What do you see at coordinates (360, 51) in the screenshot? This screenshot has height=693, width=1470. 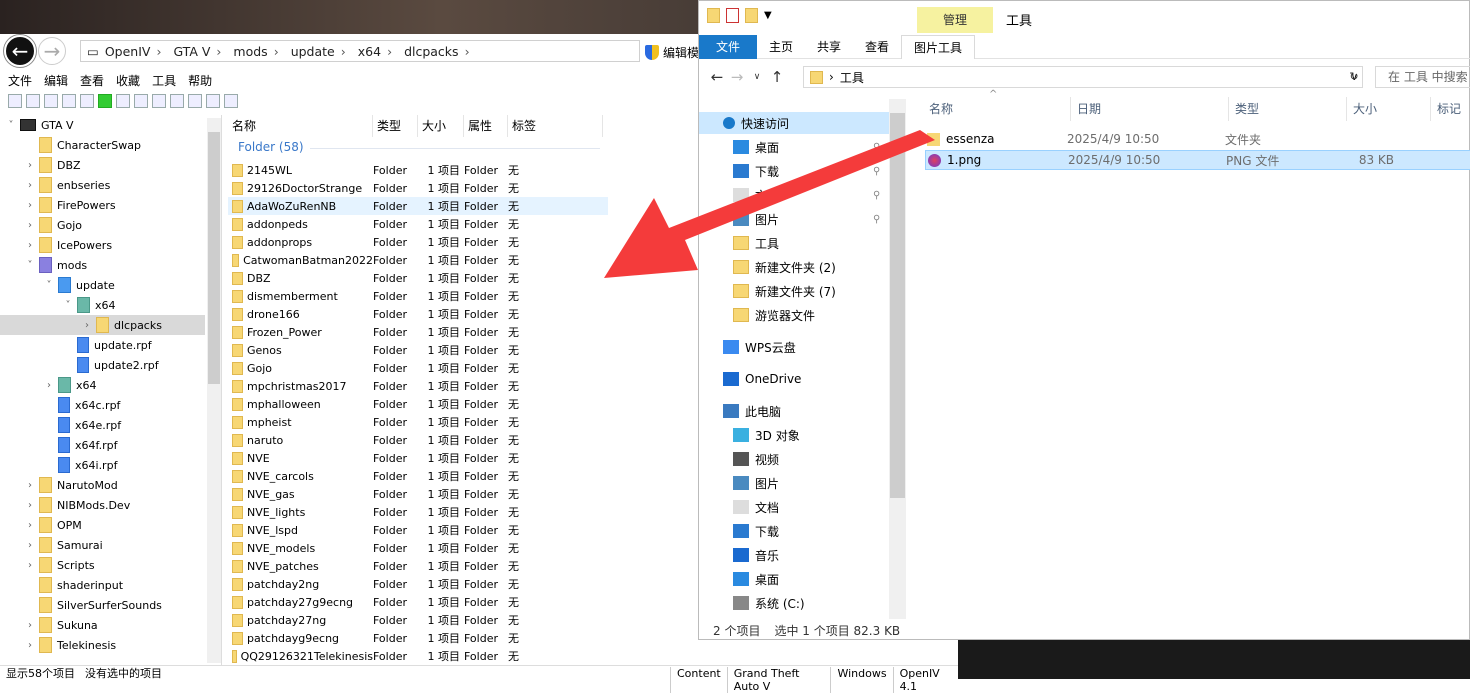 I see `breadcrumb: ▭ OpenIV › GTA V › mods › update › x64 › dlcpacks ›` at bounding box center [360, 51].